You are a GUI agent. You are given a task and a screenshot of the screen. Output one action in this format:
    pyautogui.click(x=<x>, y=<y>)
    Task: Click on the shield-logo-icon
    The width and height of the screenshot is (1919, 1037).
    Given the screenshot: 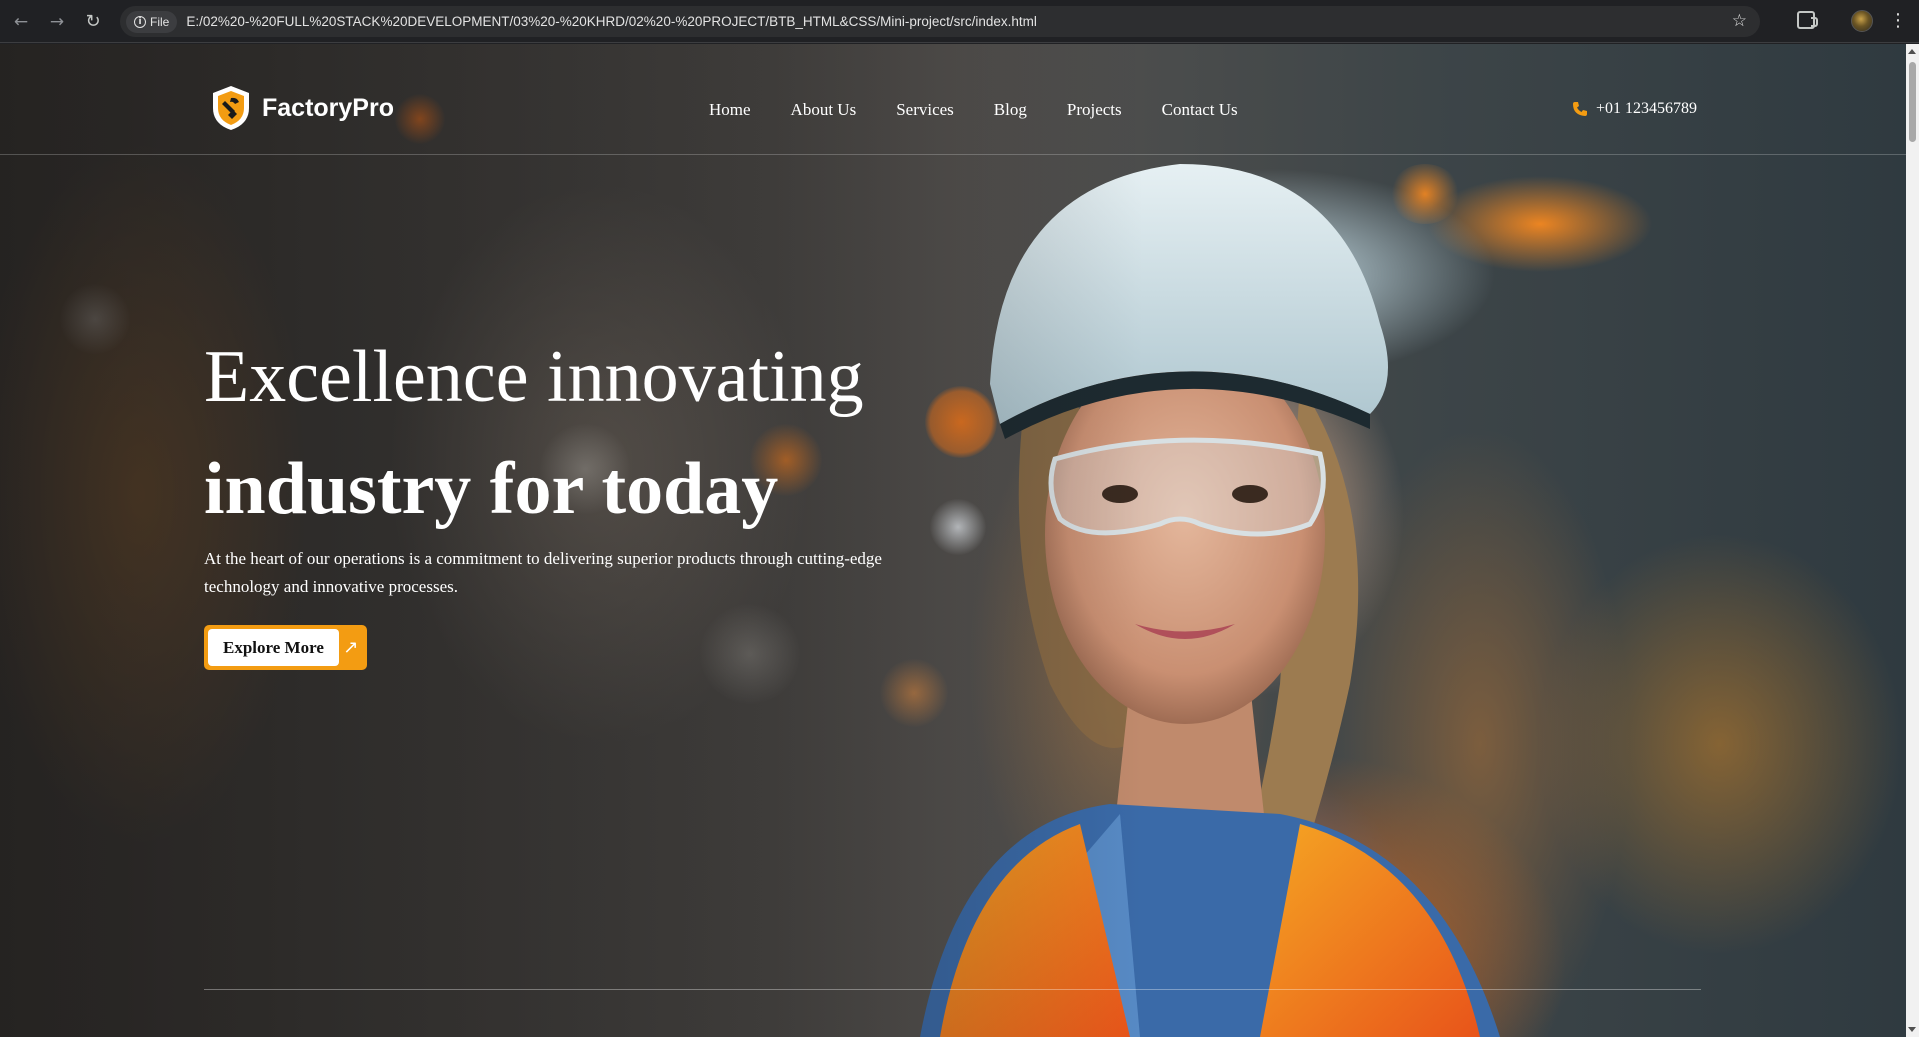 What is the action you would take?
    pyautogui.click(x=231, y=108)
    